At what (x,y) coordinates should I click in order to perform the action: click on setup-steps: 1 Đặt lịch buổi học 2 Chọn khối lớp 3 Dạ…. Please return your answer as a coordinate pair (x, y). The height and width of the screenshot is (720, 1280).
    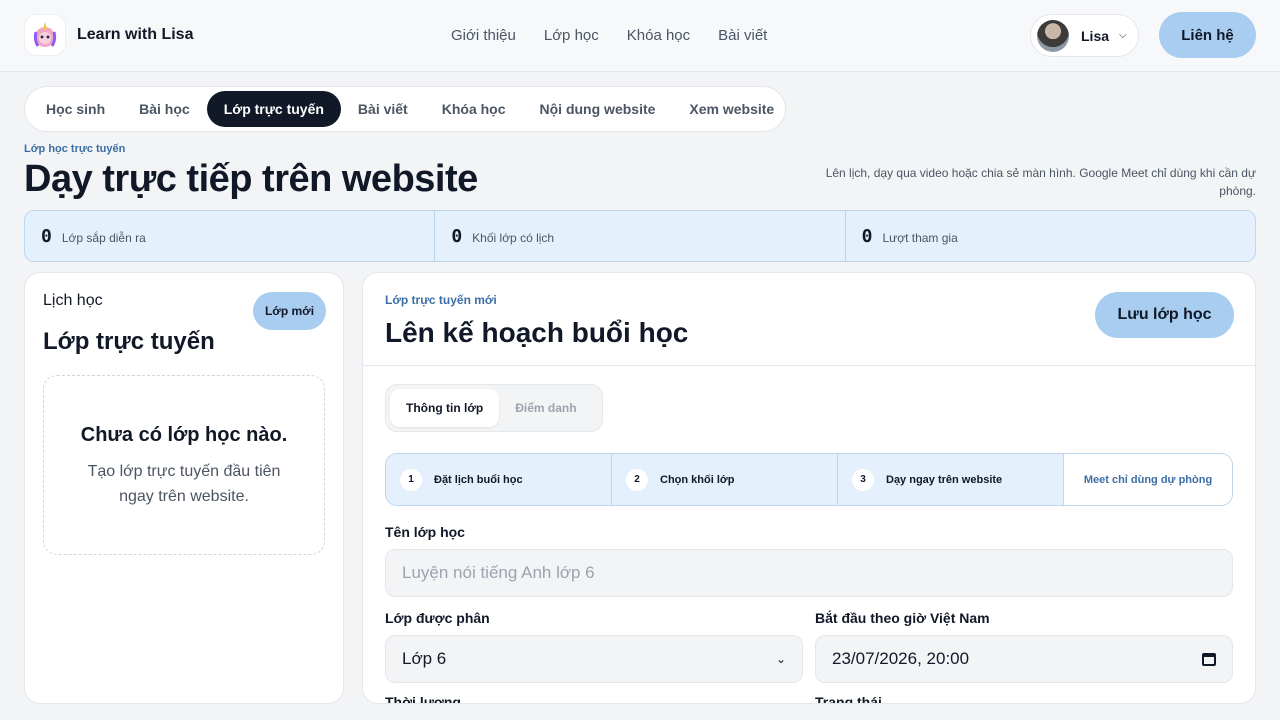
    Looking at the image, I should click on (809, 479).